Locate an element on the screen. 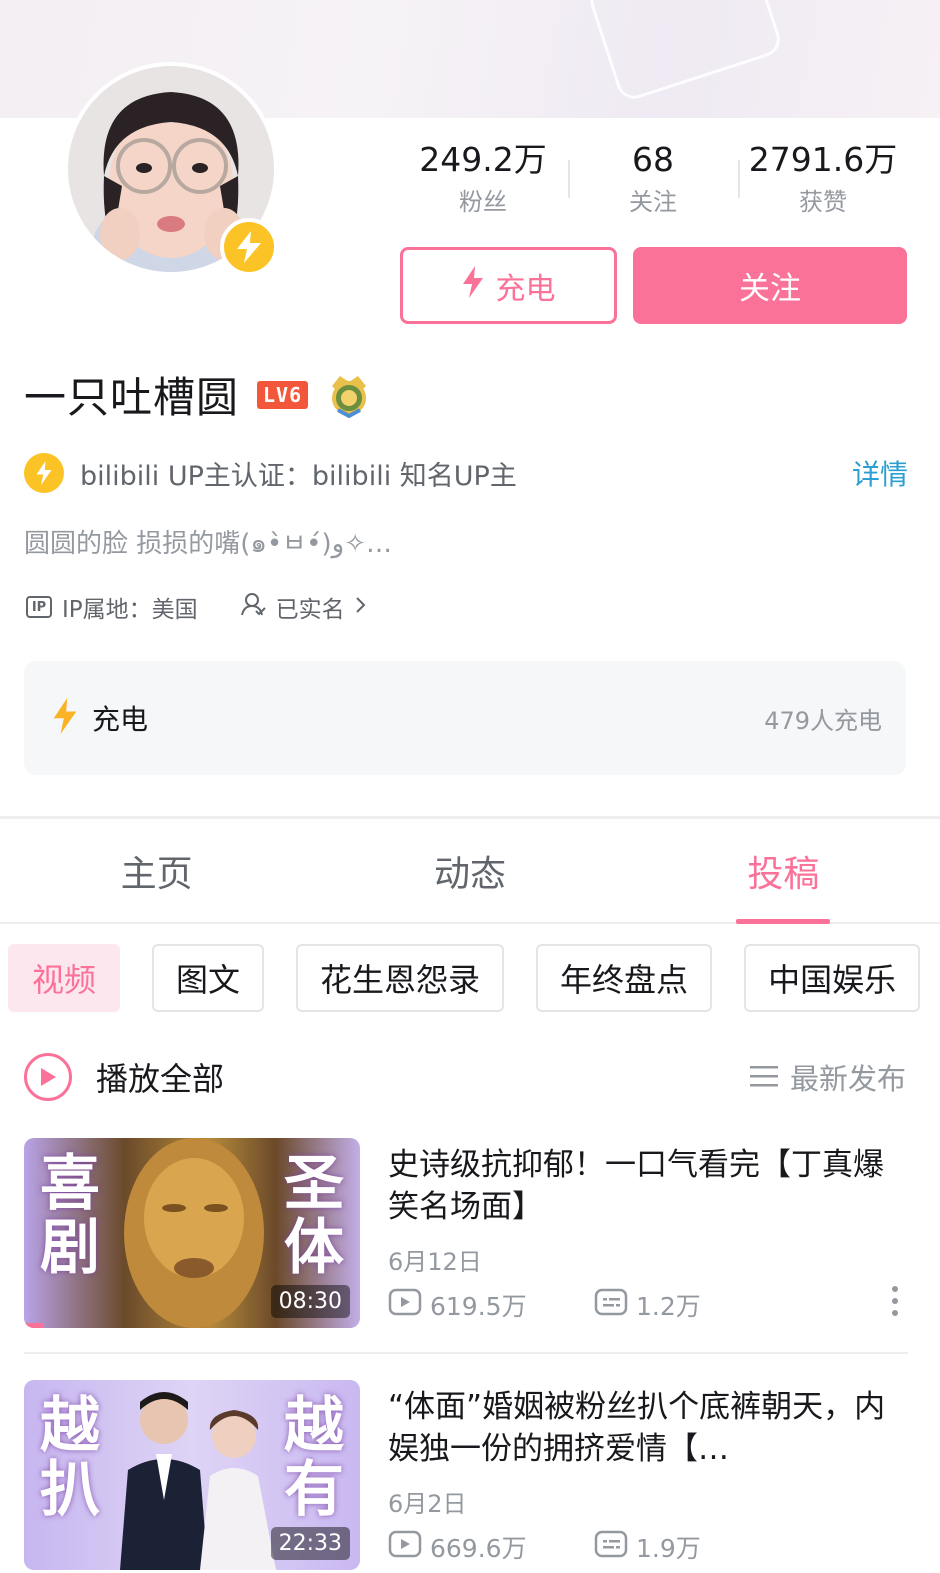 Image resolution: width=940 pixels, height=1573 pixels. play-all-label: 播放全部 is located at coordinates (423, 1077).